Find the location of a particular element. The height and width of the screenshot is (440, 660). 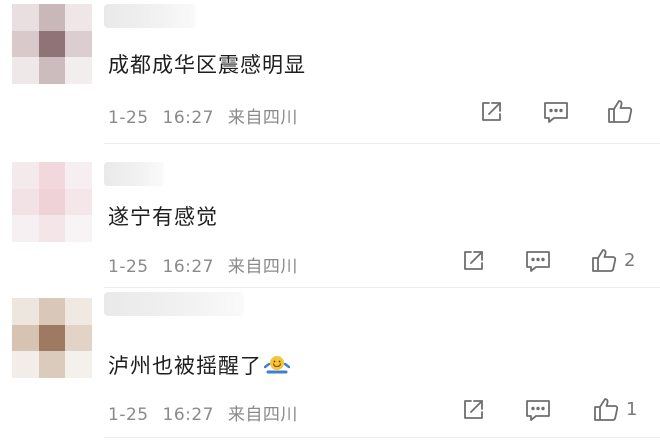

comment-text: 成都成华区震感明显 is located at coordinates (207, 65).